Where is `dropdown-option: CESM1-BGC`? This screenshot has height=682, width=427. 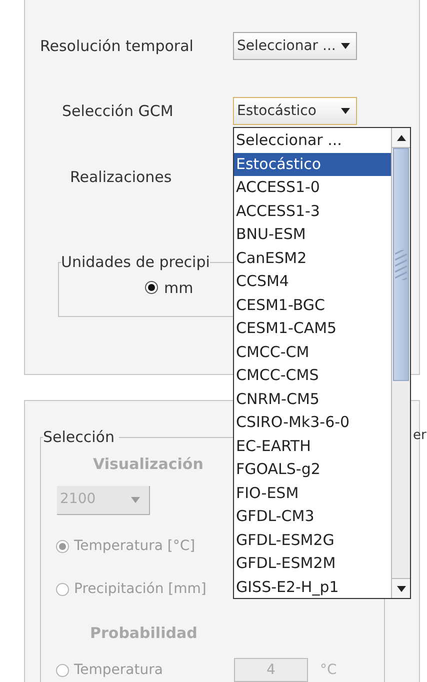 dropdown-option: CESM1-BGC is located at coordinates (312, 305).